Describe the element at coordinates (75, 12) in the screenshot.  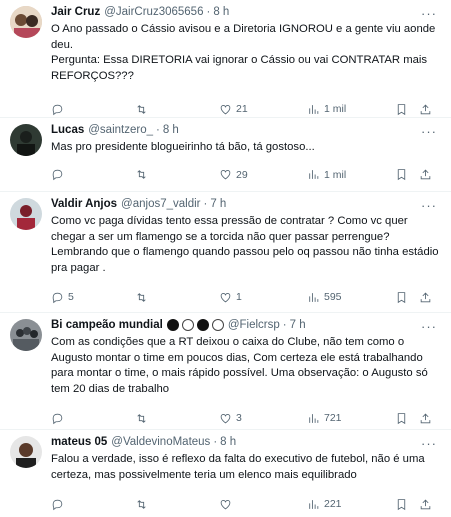
I see `author-name: Jair Cruz` at that location.